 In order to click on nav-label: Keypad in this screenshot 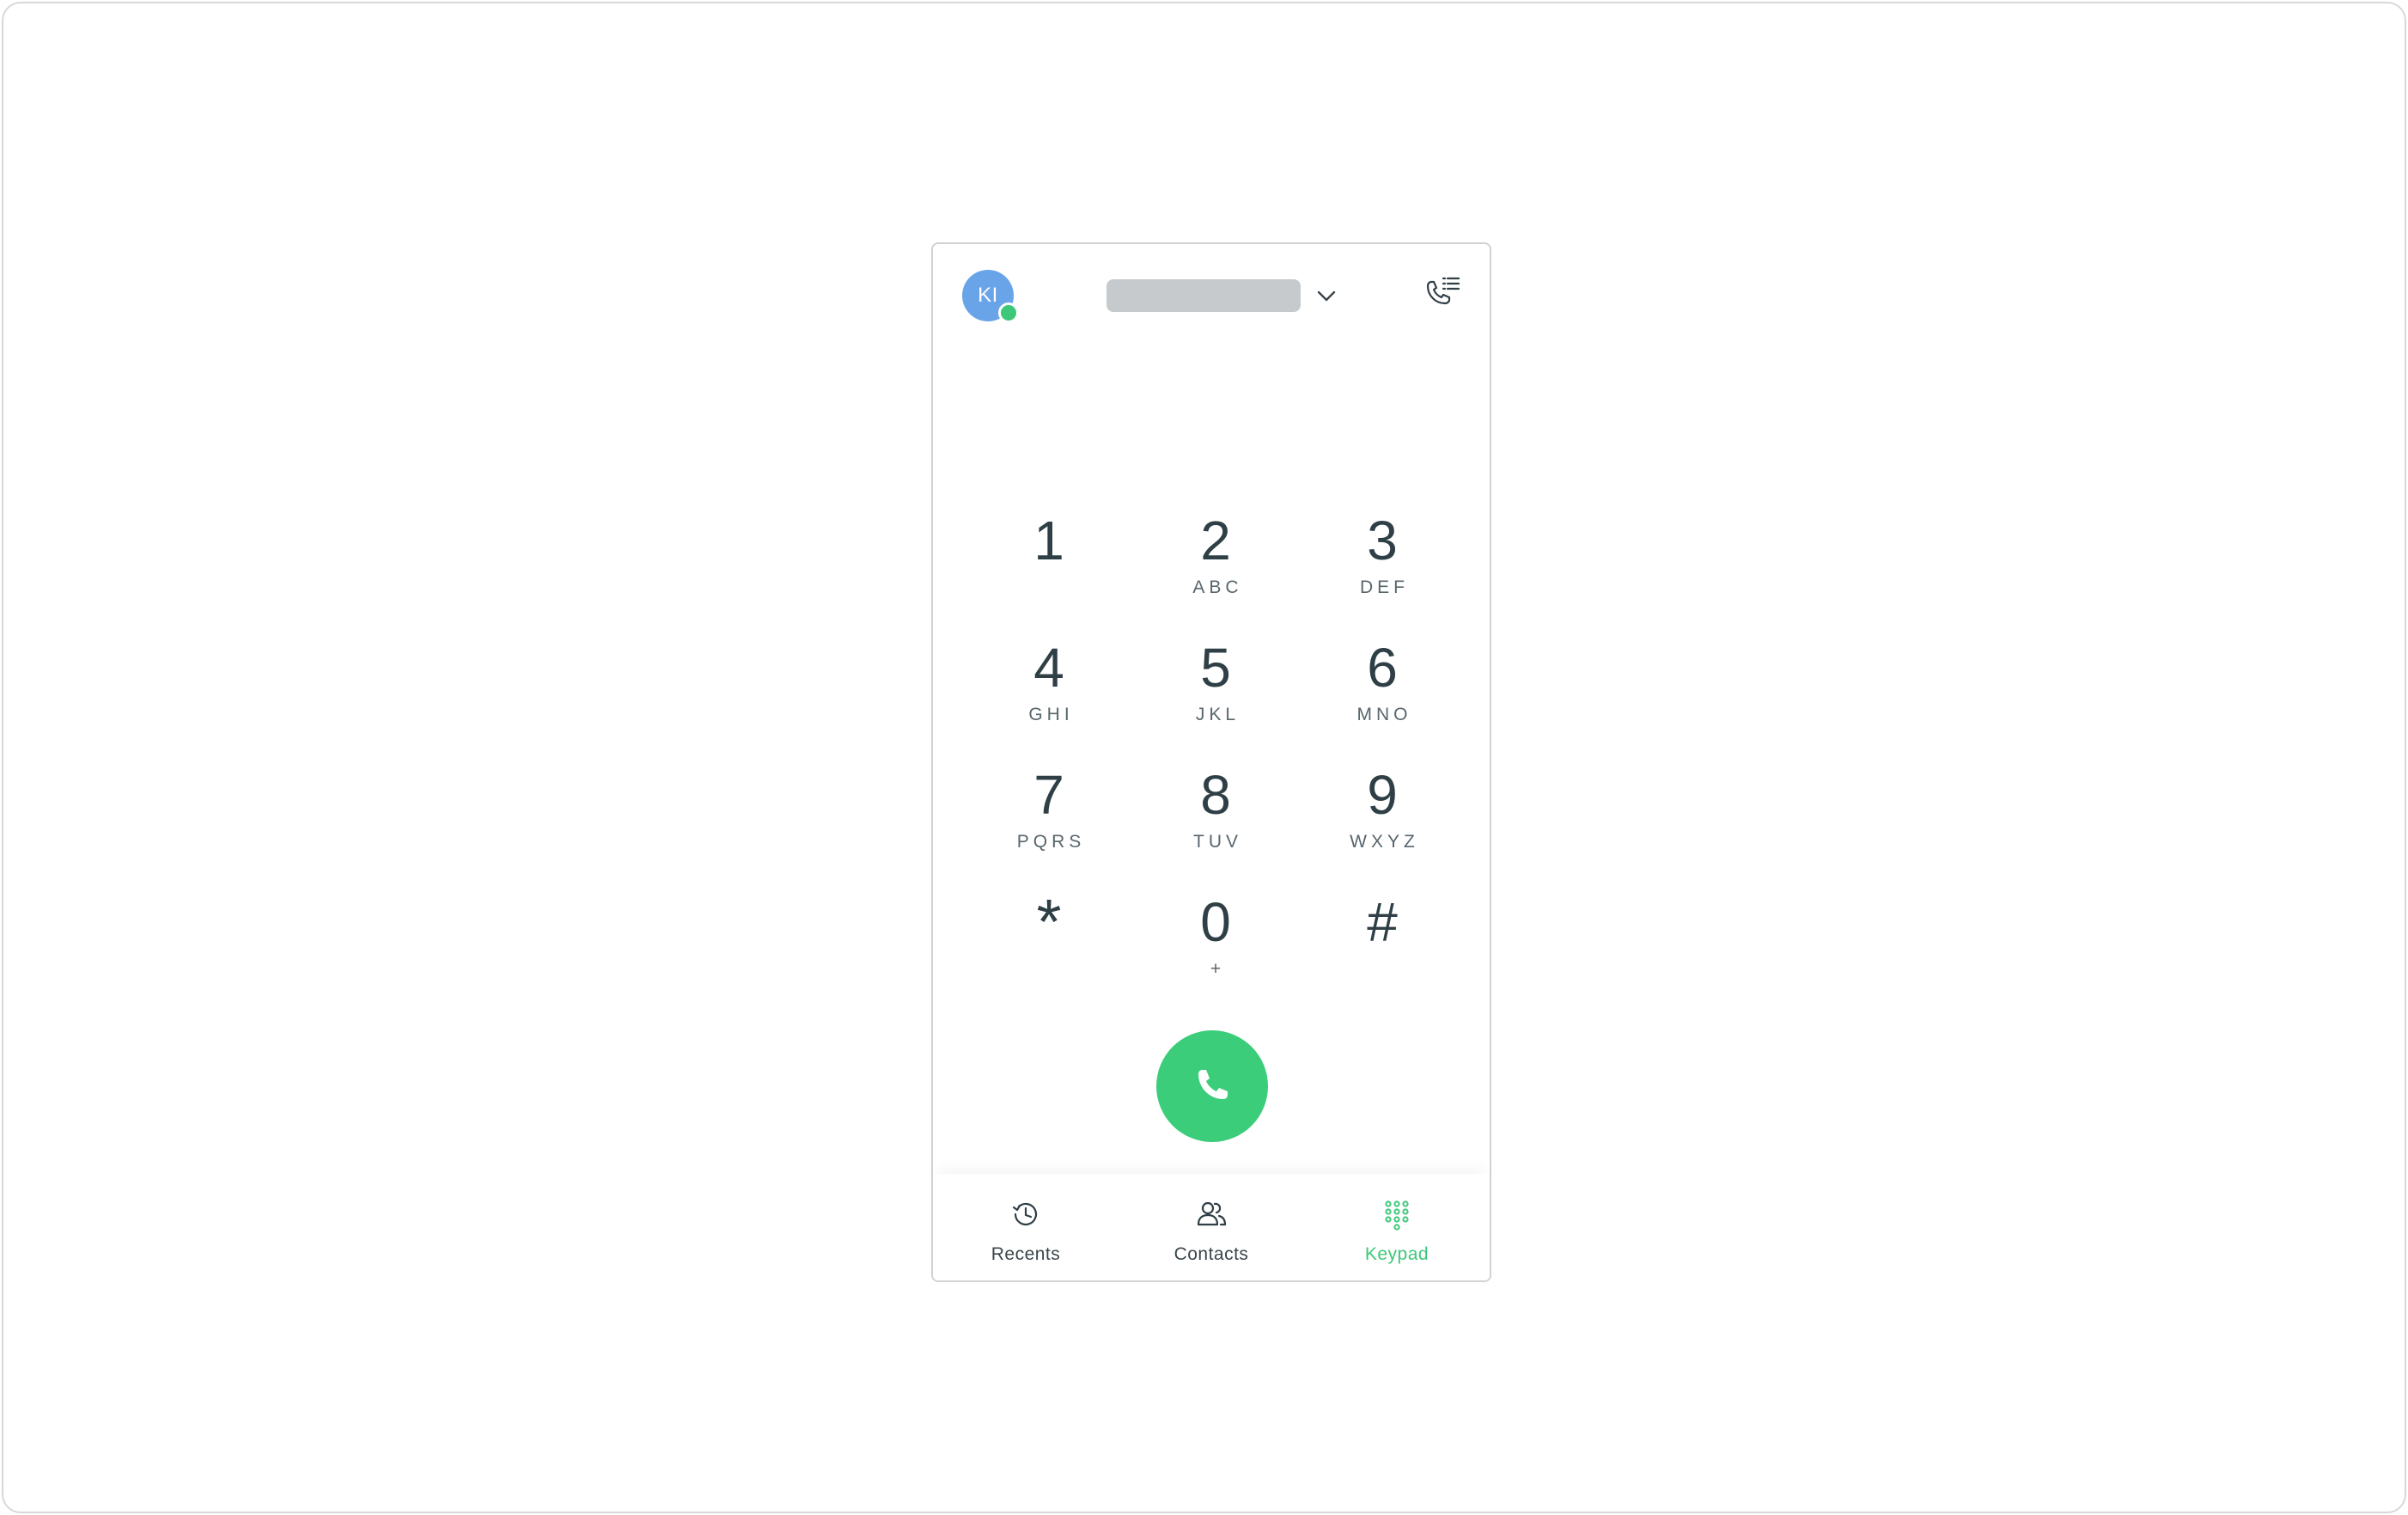, I will do `click(1397, 1254)`.